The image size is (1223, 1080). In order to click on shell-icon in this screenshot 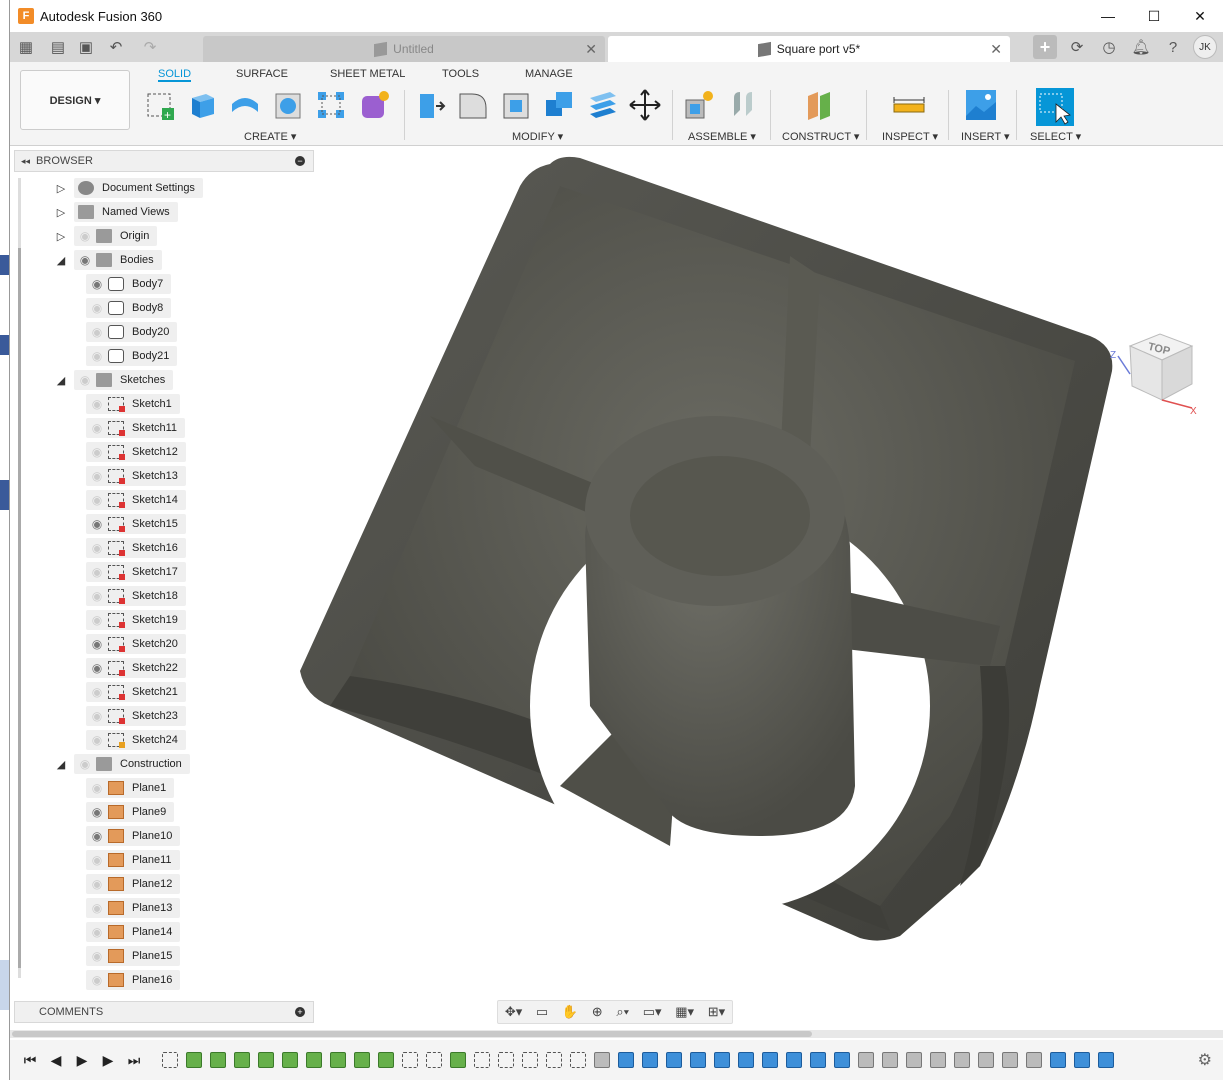, I will do `click(517, 105)`.